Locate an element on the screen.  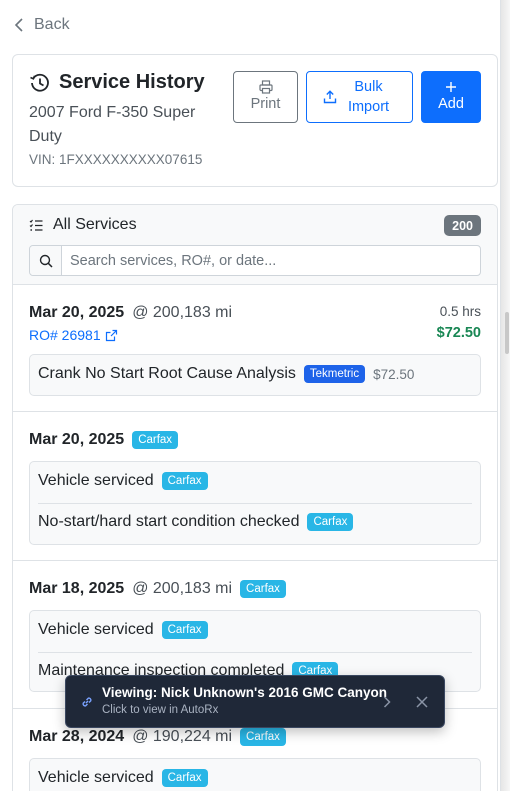
service-total-cost: $72.50 is located at coordinates (458, 333).